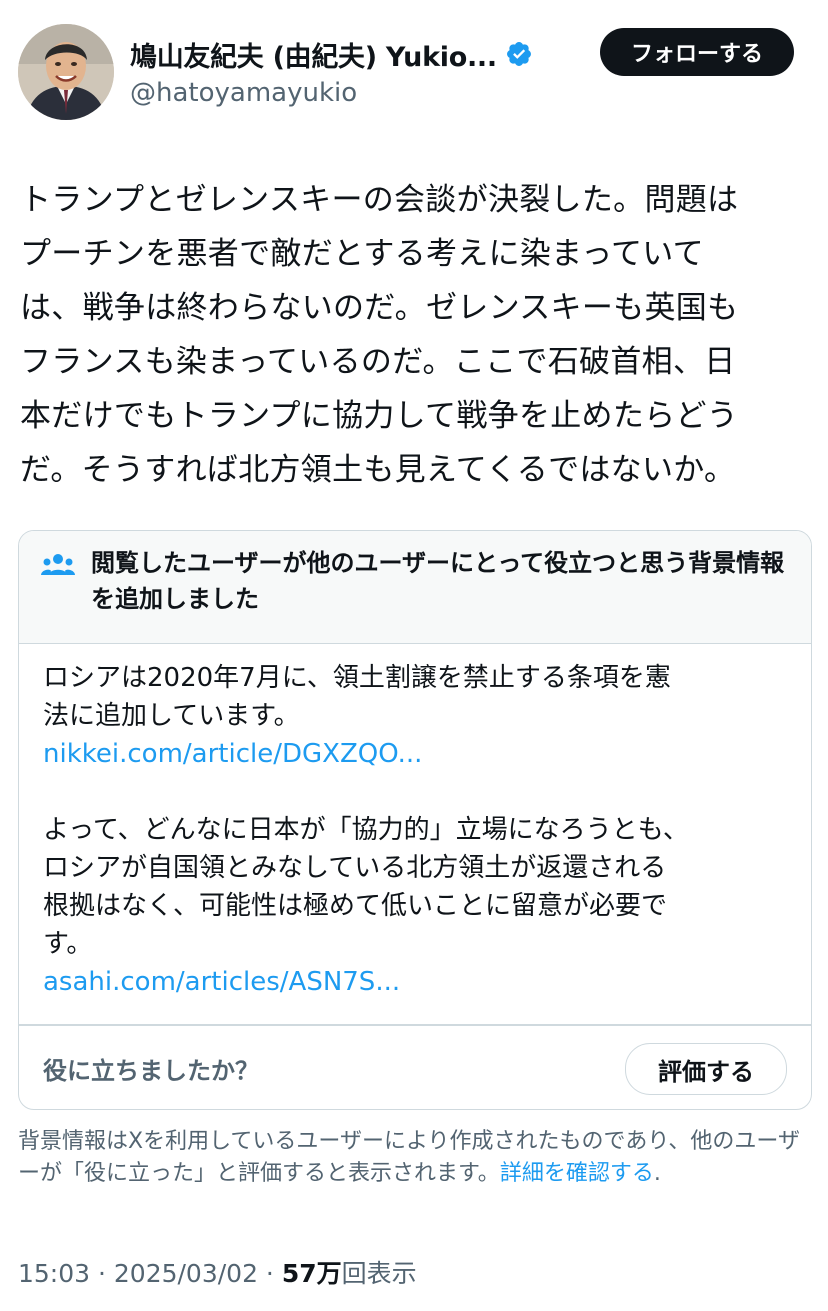 Image resolution: width=828 pixels, height=1311 pixels. What do you see at coordinates (355, 868) in the screenshot?
I see `note-text-line: ロシアが自国領とみなしている北方領土が返還される` at bounding box center [355, 868].